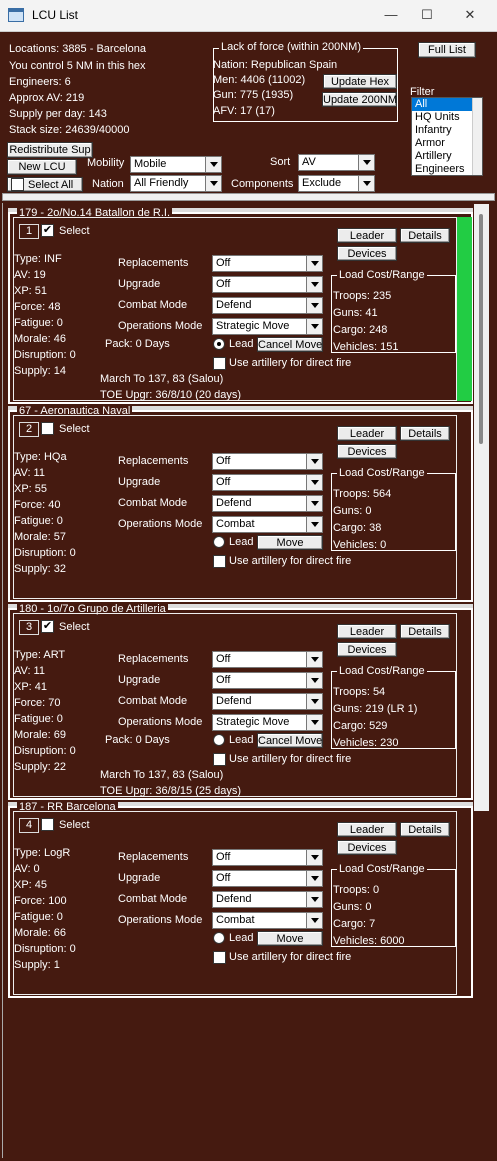  What do you see at coordinates (360, 545) in the screenshot?
I see `load-vehicles: Vehicles: 0` at bounding box center [360, 545].